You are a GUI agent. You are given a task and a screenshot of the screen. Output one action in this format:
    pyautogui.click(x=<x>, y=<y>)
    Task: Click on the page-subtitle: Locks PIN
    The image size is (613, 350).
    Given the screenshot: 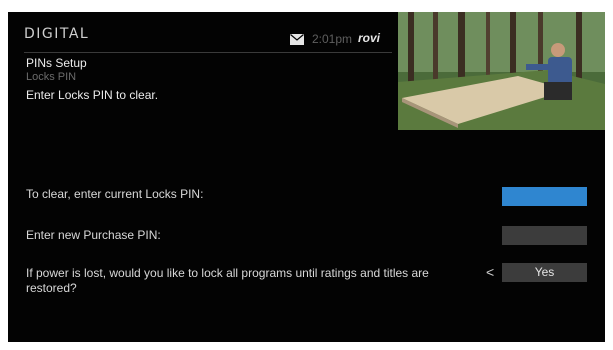 What is the action you would take?
    pyautogui.click(x=51, y=77)
    